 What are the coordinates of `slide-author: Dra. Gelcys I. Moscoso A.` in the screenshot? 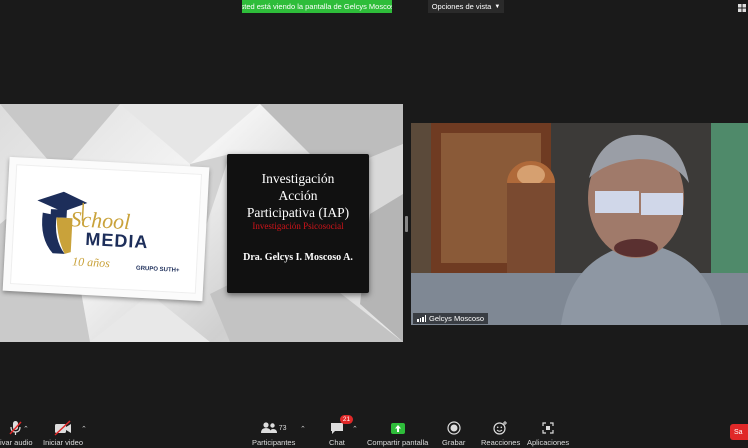 It's located at (298, 257).